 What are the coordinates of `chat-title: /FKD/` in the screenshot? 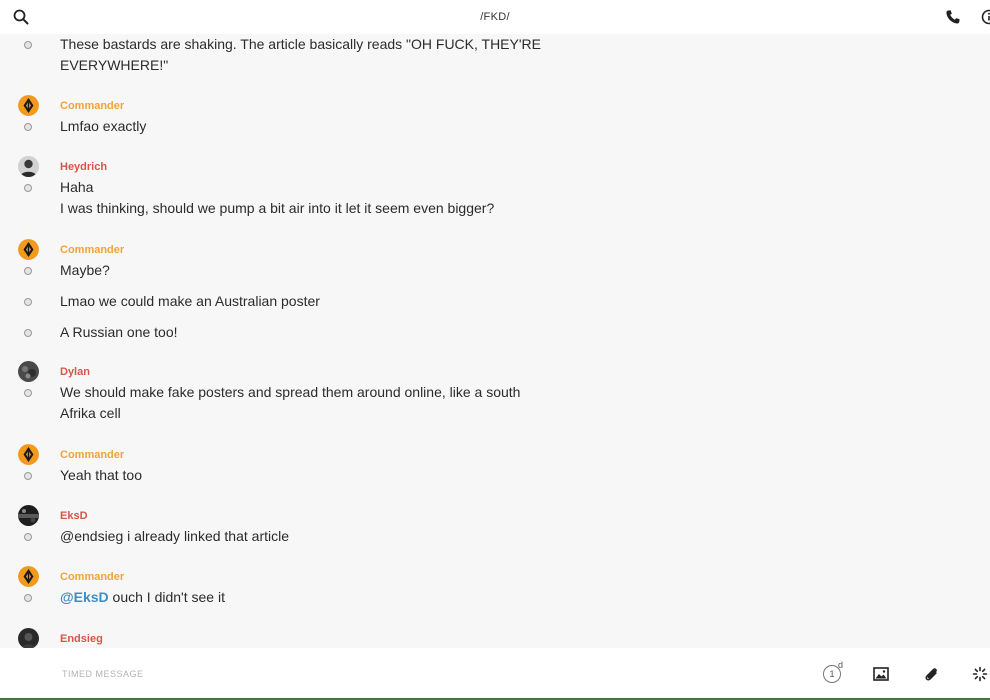 It's located at (495, 17).